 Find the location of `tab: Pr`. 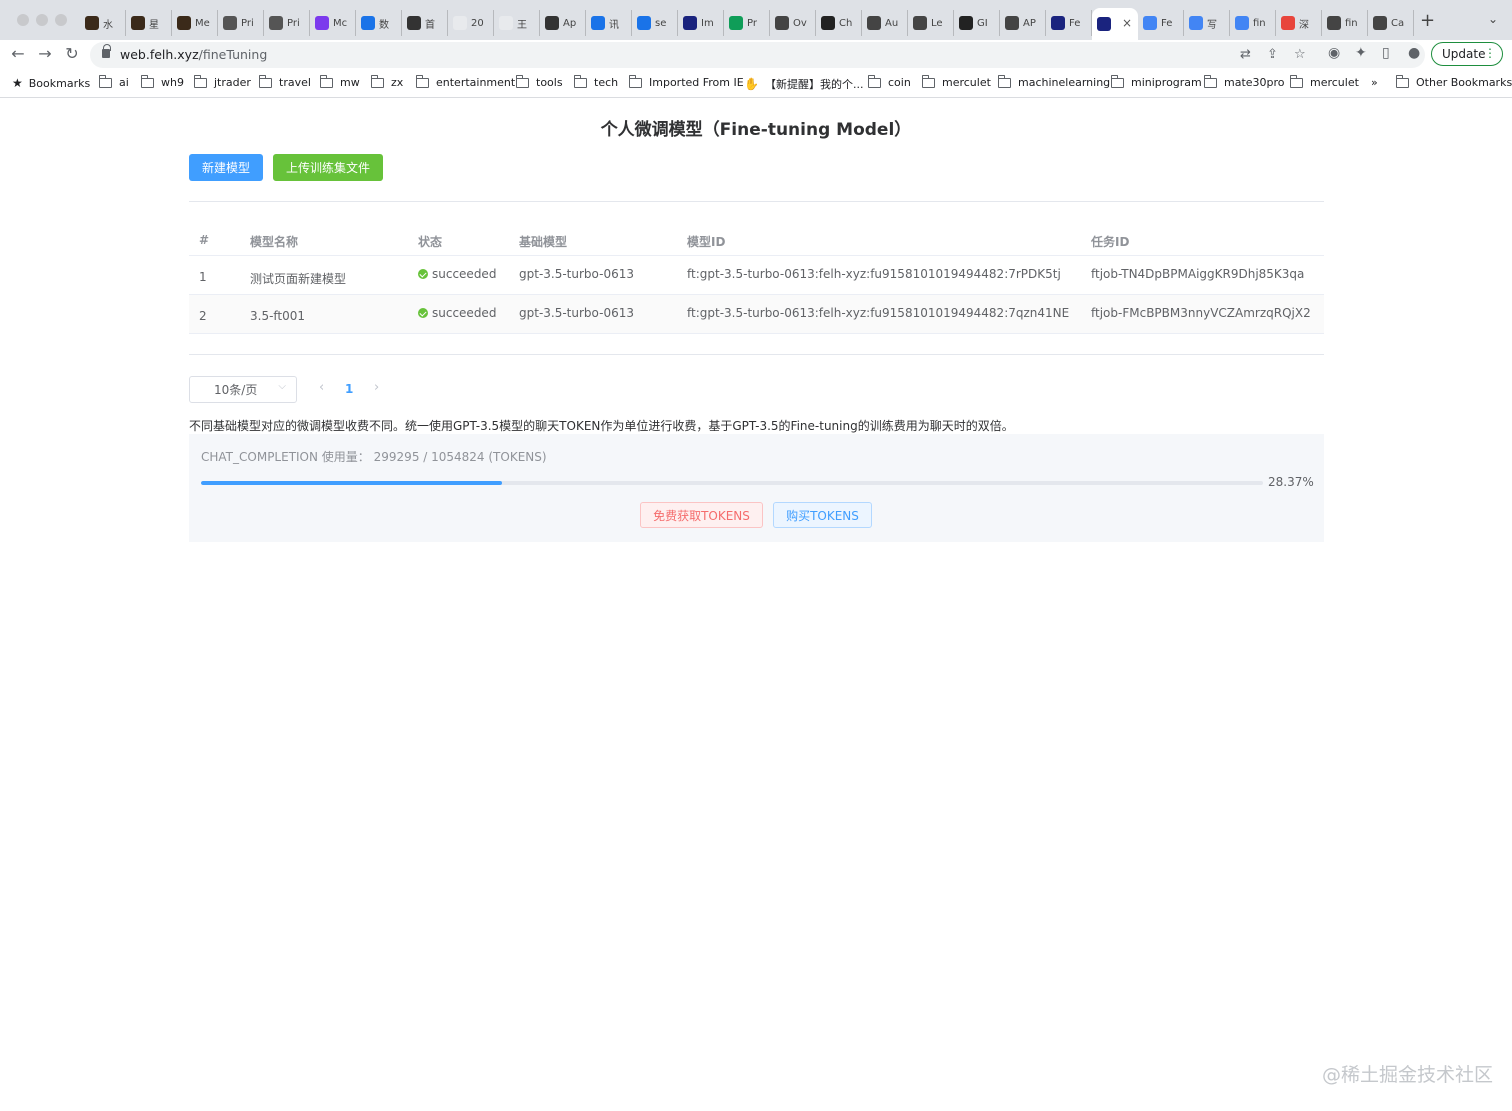

tab: Pr is located at coordinates (747, 23).